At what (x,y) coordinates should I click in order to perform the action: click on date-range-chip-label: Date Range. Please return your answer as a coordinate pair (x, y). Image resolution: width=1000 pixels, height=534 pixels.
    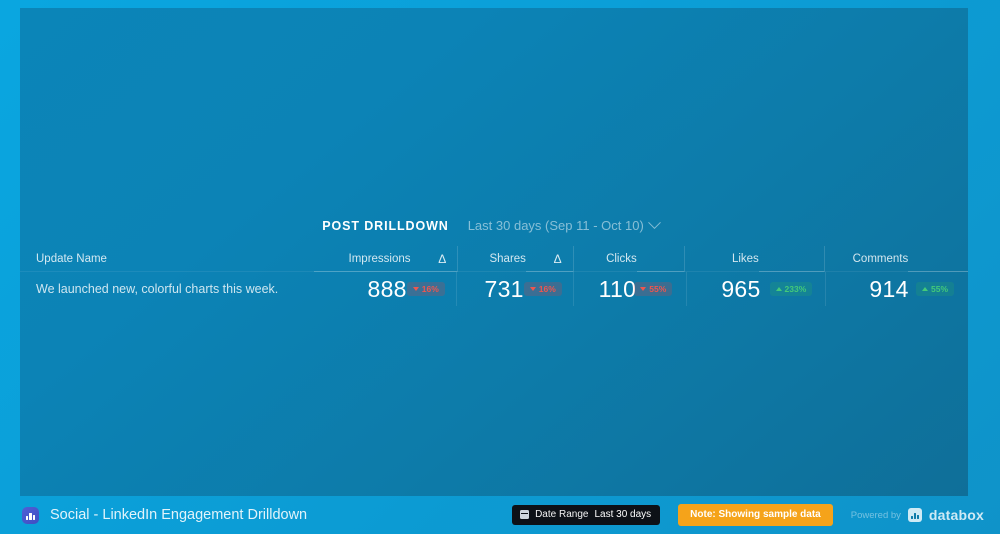
    Looking at the image, I should click on (562, 514).